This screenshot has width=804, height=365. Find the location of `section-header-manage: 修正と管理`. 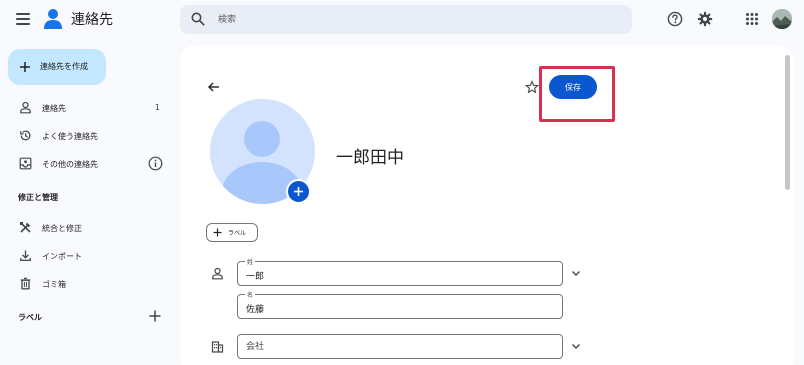

section-header-manage: 修正と管理 is located at coordinates (38, 197).